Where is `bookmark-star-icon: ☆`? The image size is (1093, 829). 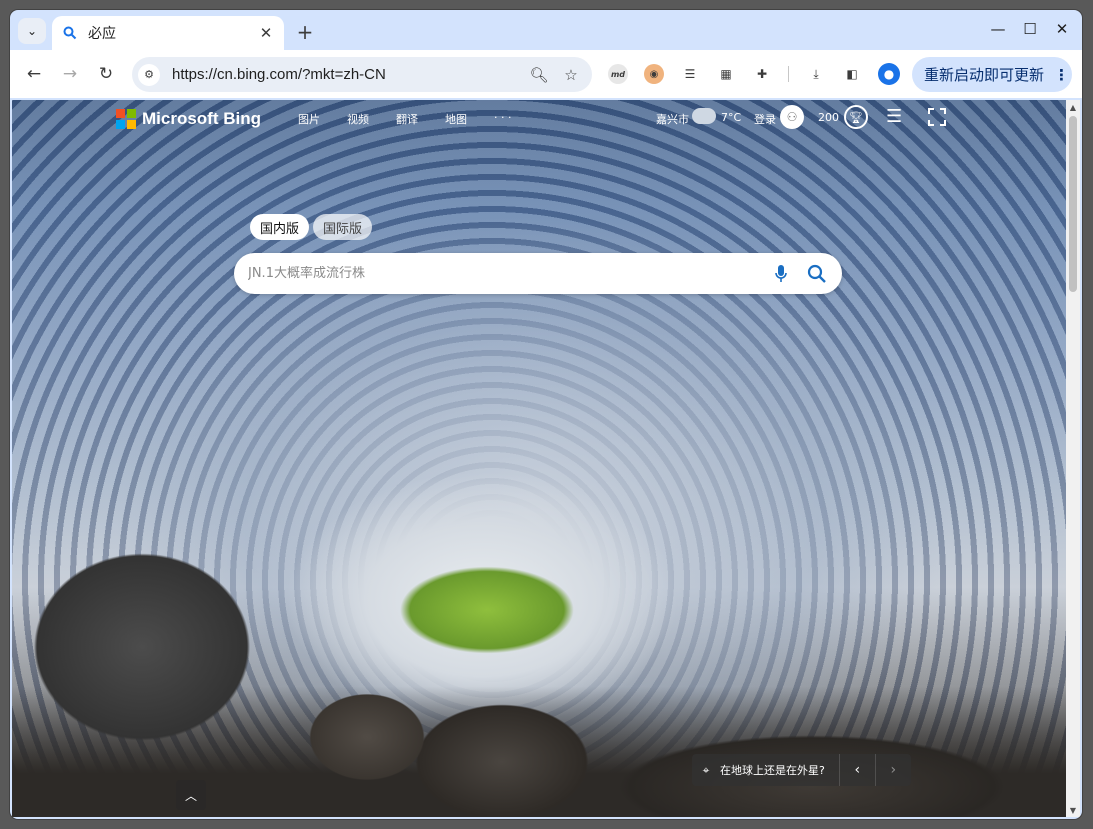
bookmark-star-icon: ☆ is located at coordinates (571, 75).